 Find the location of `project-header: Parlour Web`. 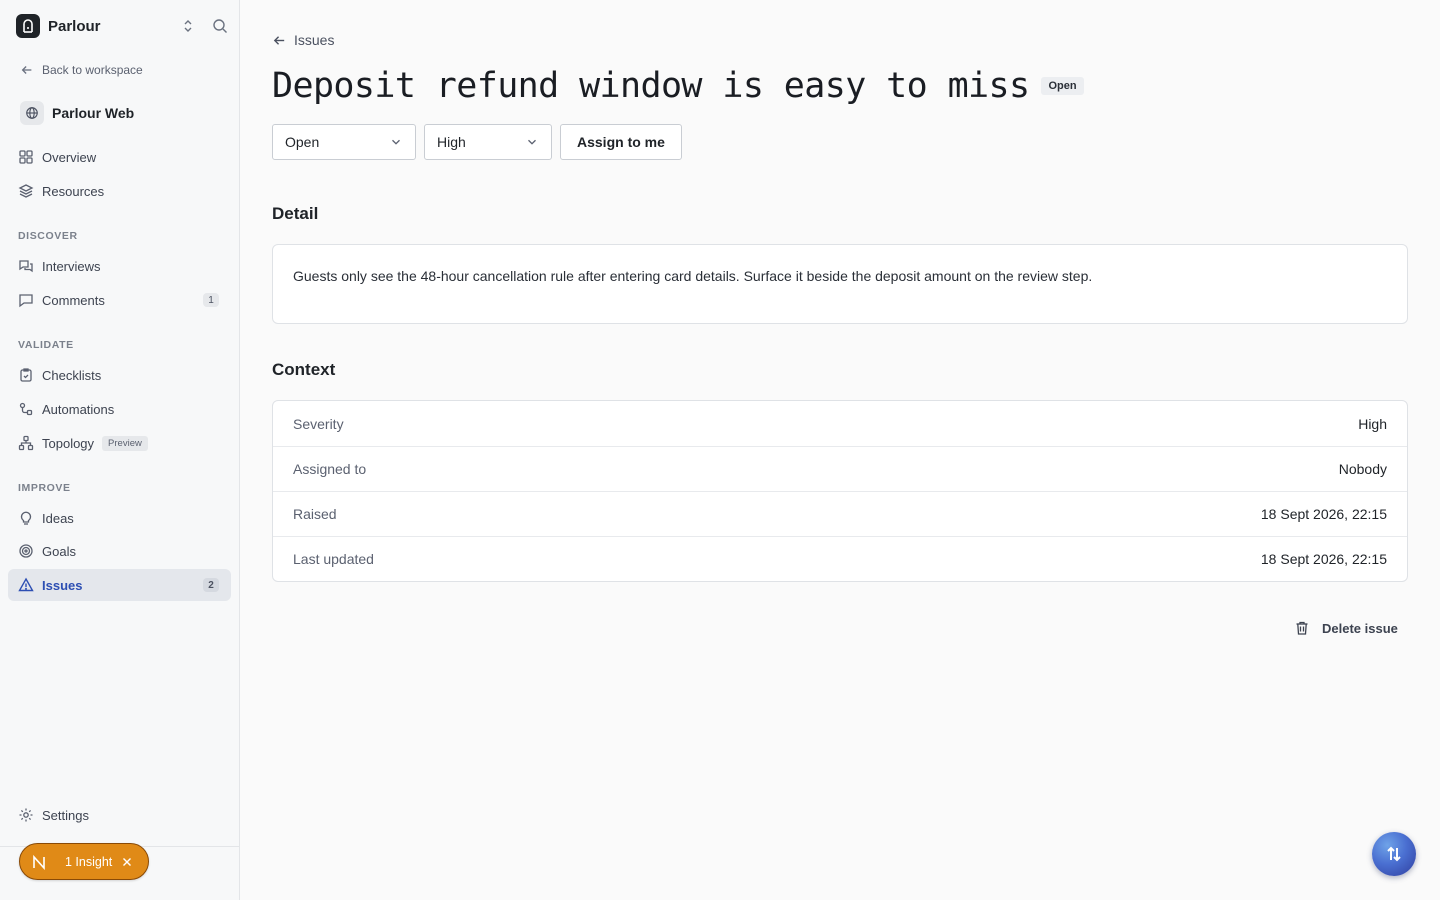

project-header: Parlour Web is located at coordinates (77, 113).